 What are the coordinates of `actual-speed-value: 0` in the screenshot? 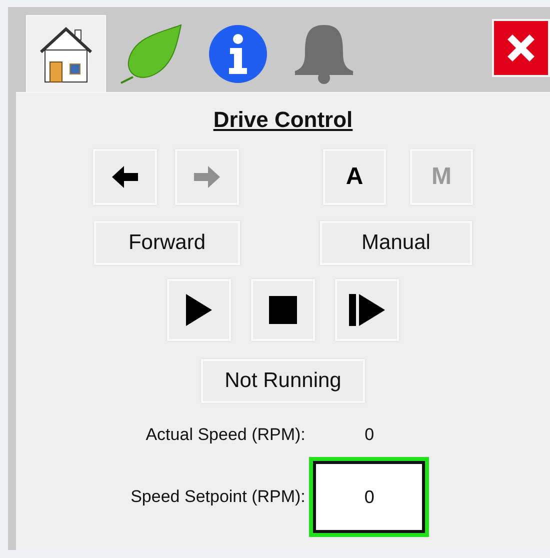 It's located at (370, 435).